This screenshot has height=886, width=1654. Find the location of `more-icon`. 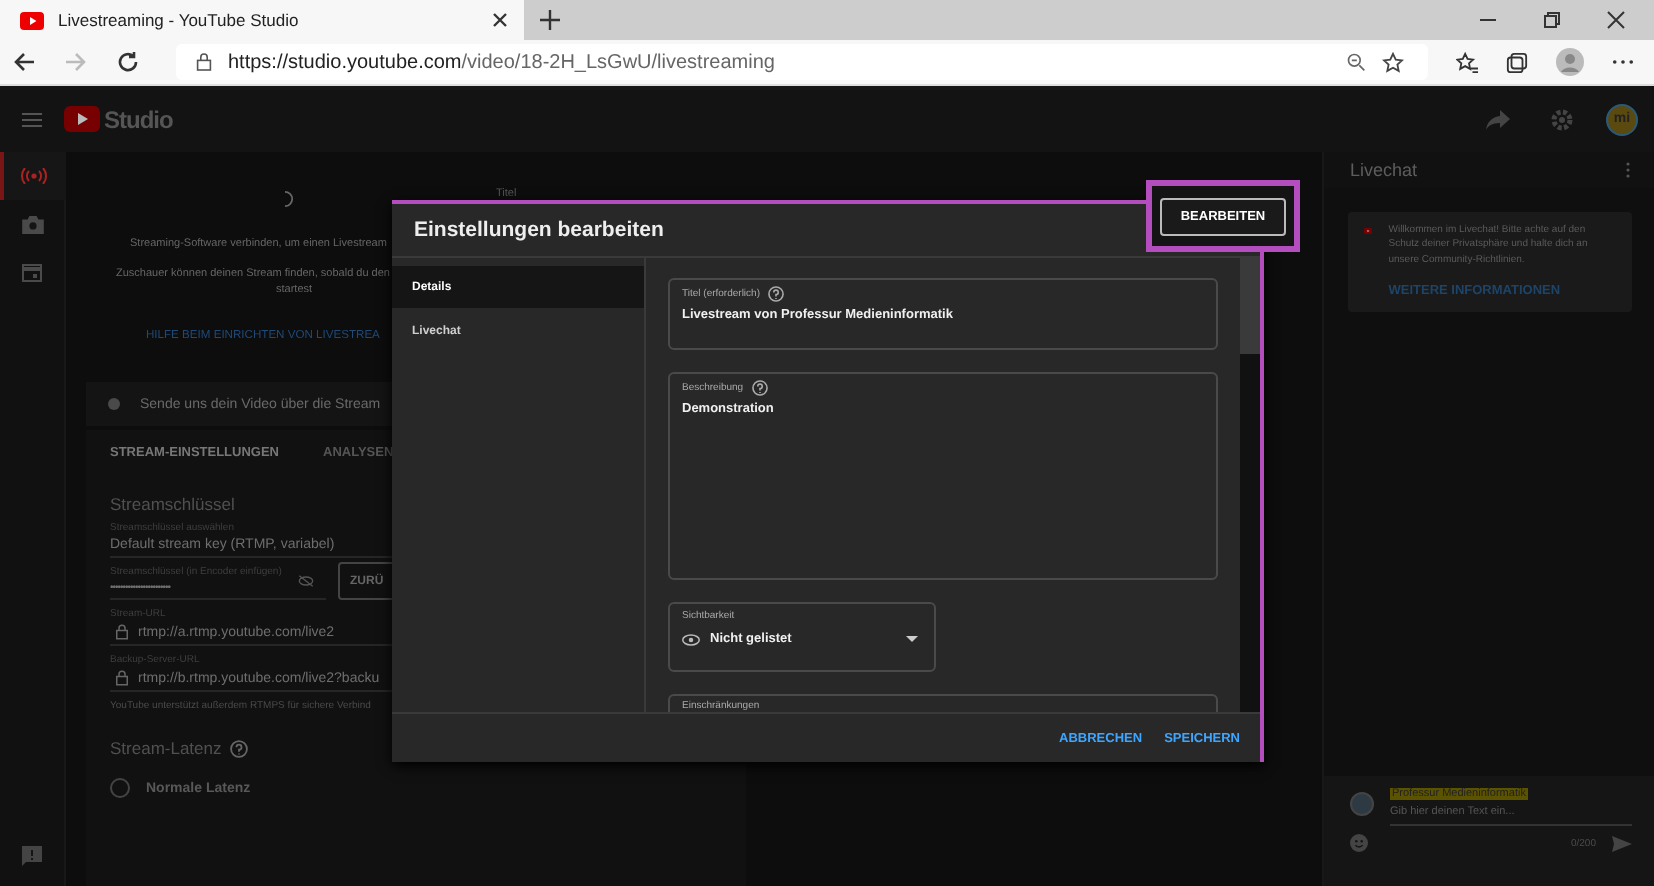

more-icon is located at coordinates (1623, 62).